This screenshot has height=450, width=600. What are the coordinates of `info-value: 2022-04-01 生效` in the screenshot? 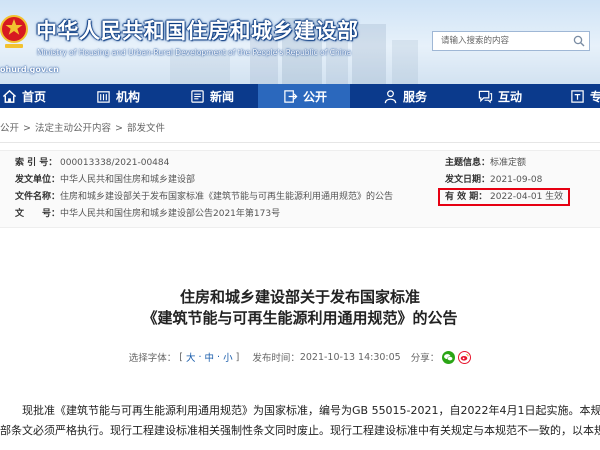 It's located at (527, 197).